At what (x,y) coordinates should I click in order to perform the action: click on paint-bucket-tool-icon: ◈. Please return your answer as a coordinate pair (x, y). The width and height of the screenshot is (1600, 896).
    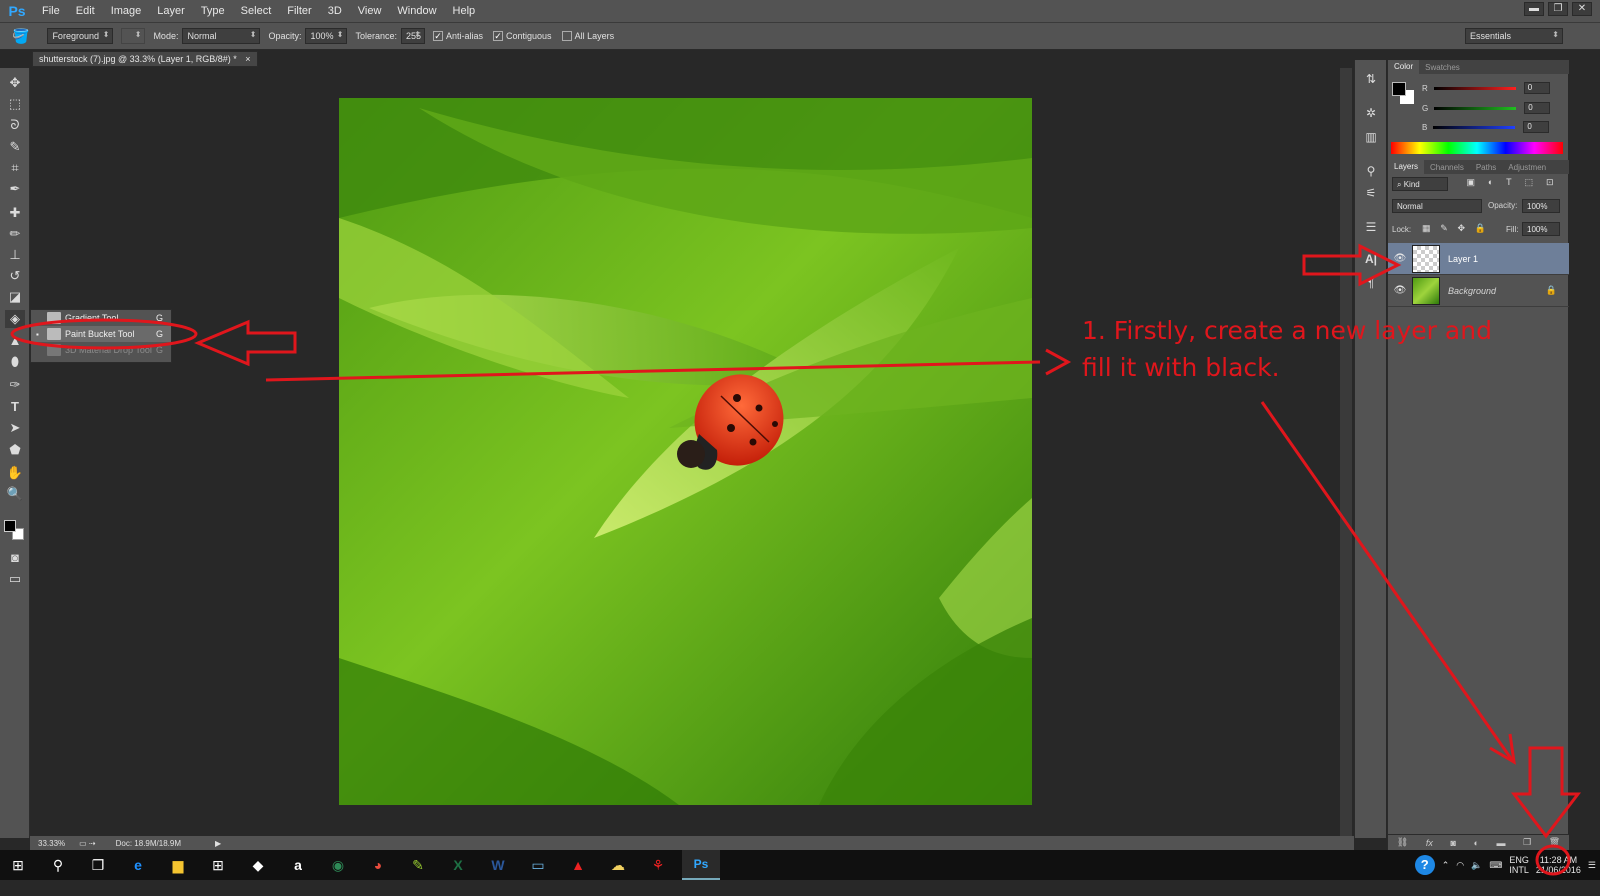
    Looking at the image, I should click on (15, 319).